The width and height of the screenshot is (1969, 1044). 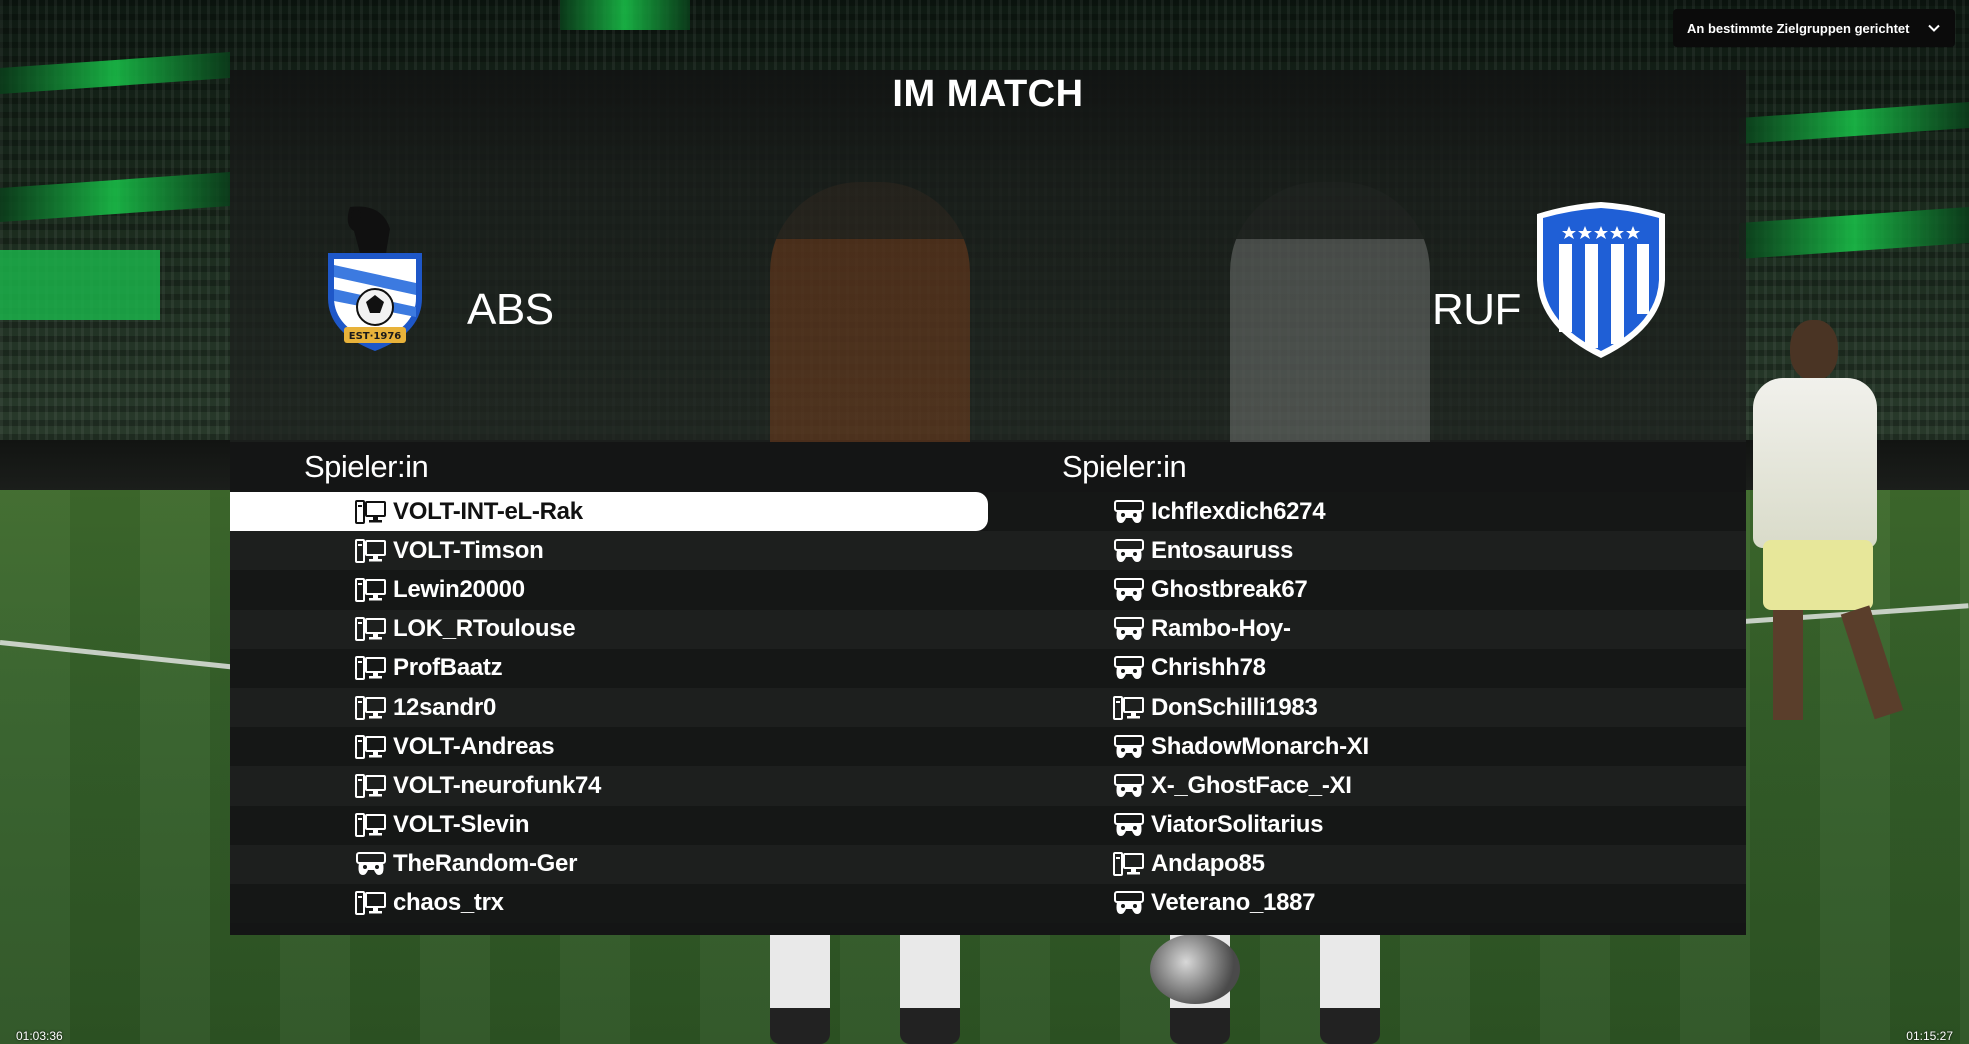 What do you see at coordinates (1124, 466) in the screenshot?
I see `away-roster-header: Spieler:in` at bounding box center [1124, 466].